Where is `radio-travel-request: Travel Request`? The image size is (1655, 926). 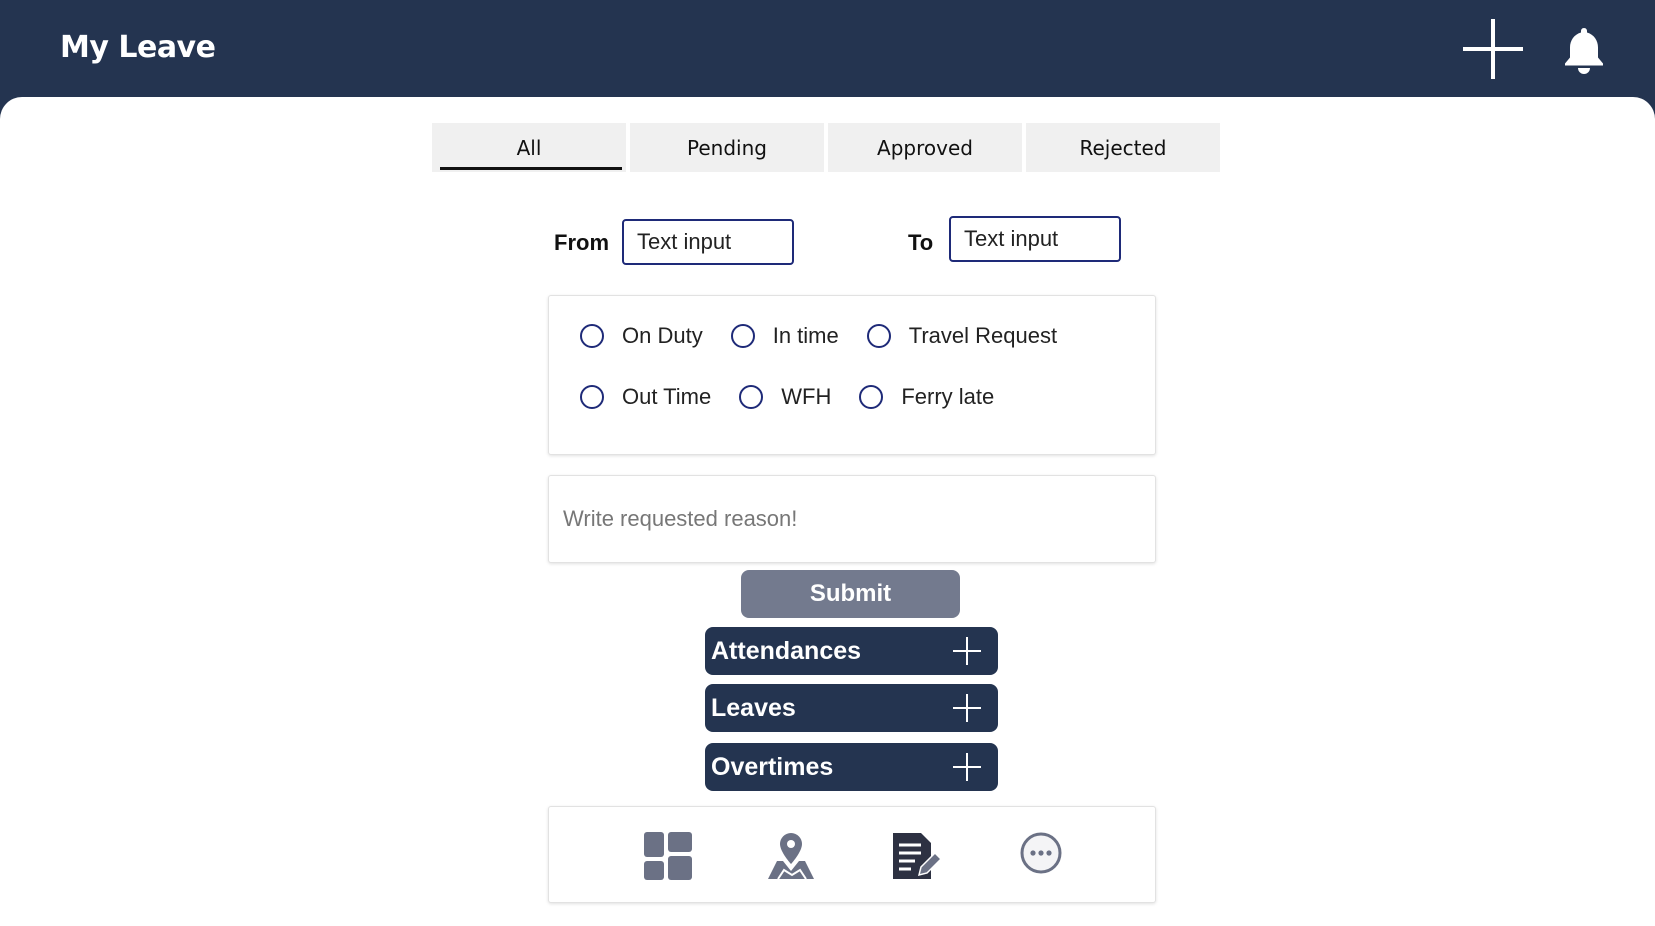
radio-travel-request: Travel Request is located at coordinates (962, 336).